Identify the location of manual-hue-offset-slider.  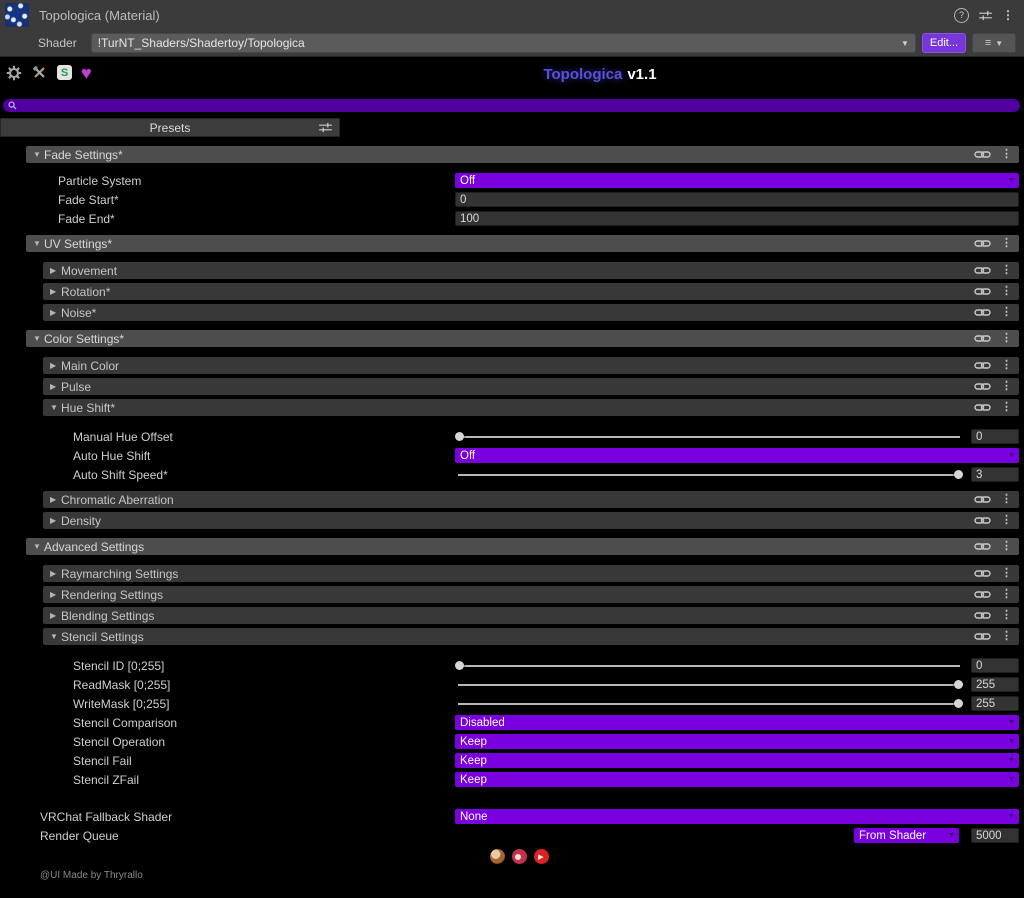
(709, 436).